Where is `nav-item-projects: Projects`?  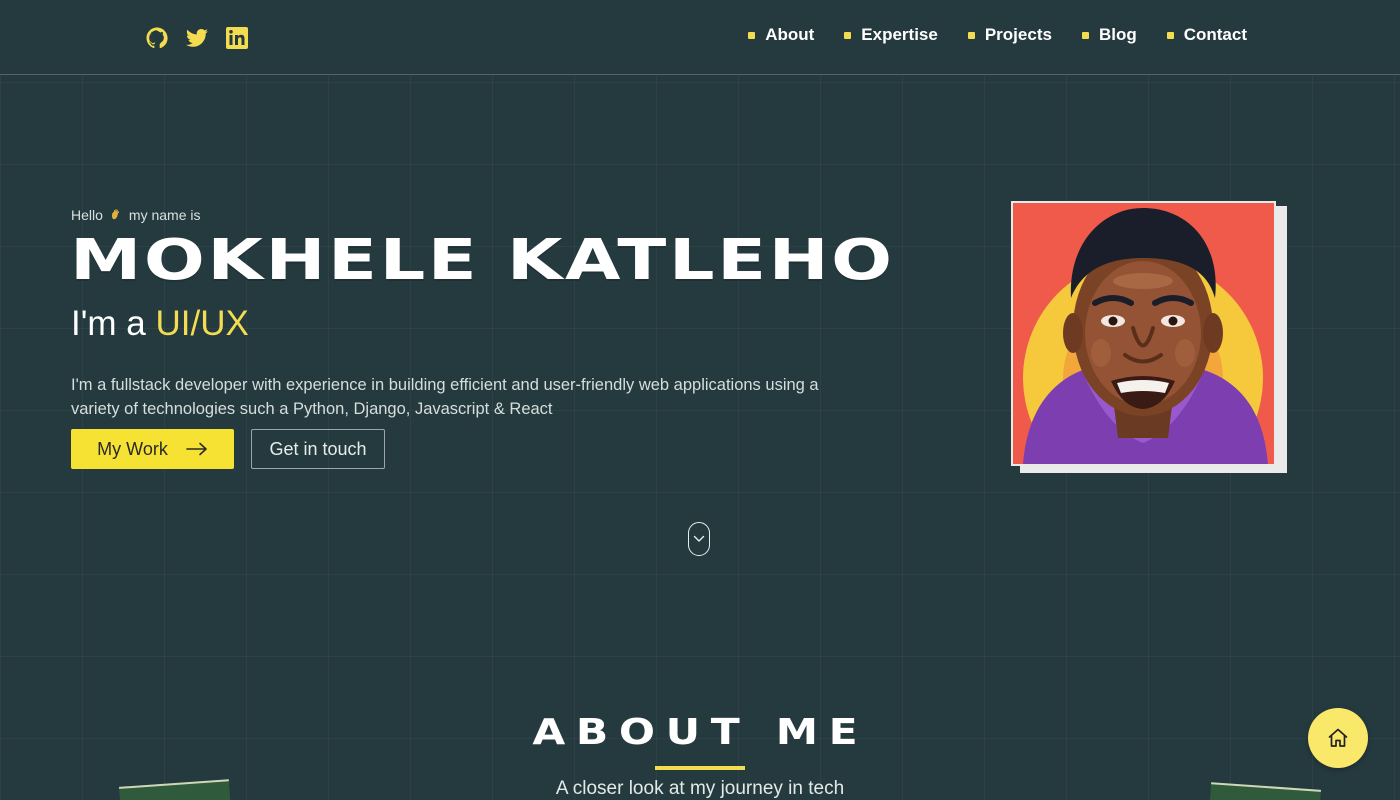 nav-item-projects: Projects is located at coordinates (1009, 35).